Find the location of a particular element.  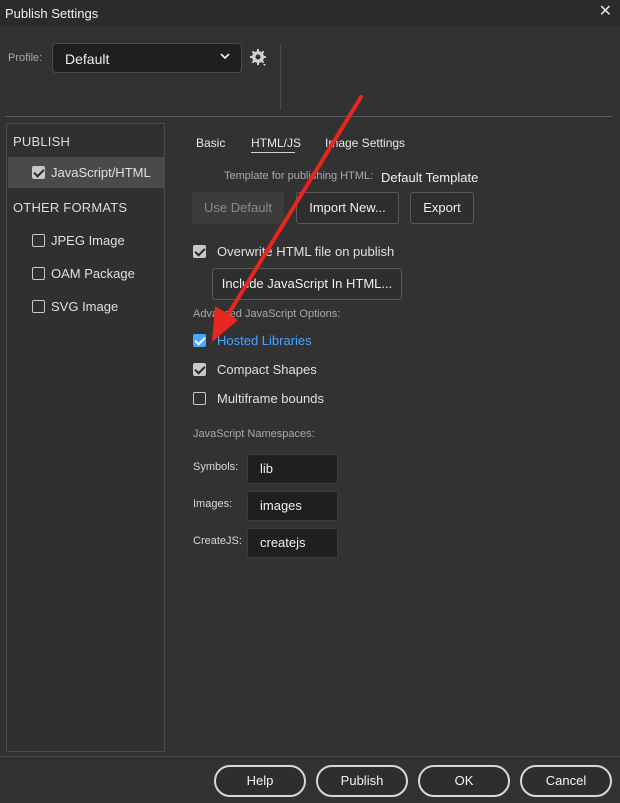

ok-button: OK is located at coordinates (464, 781).